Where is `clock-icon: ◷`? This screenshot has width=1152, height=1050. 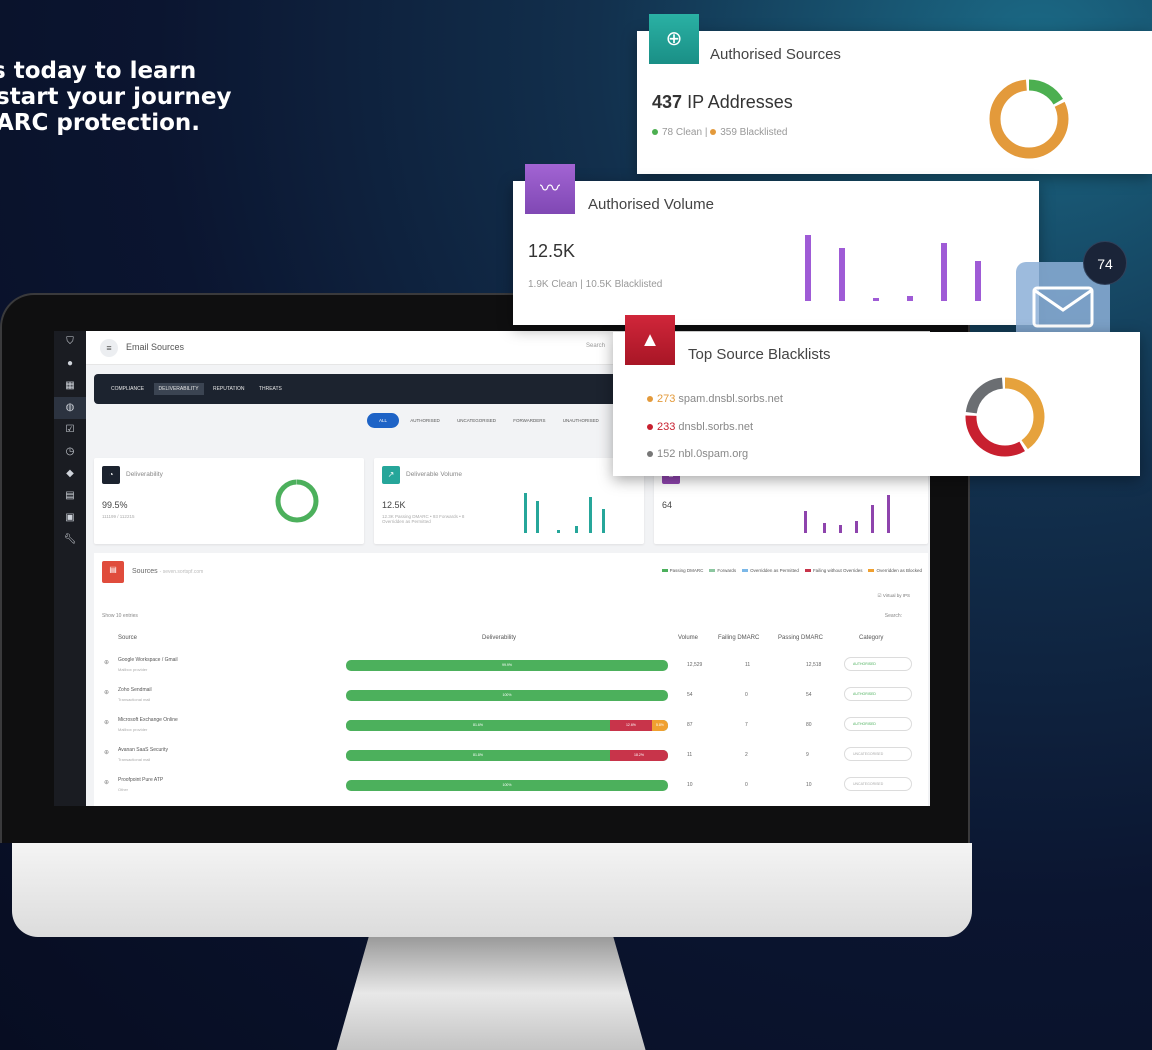
clock-icon: ◷ is located at coordinates (70, 452).